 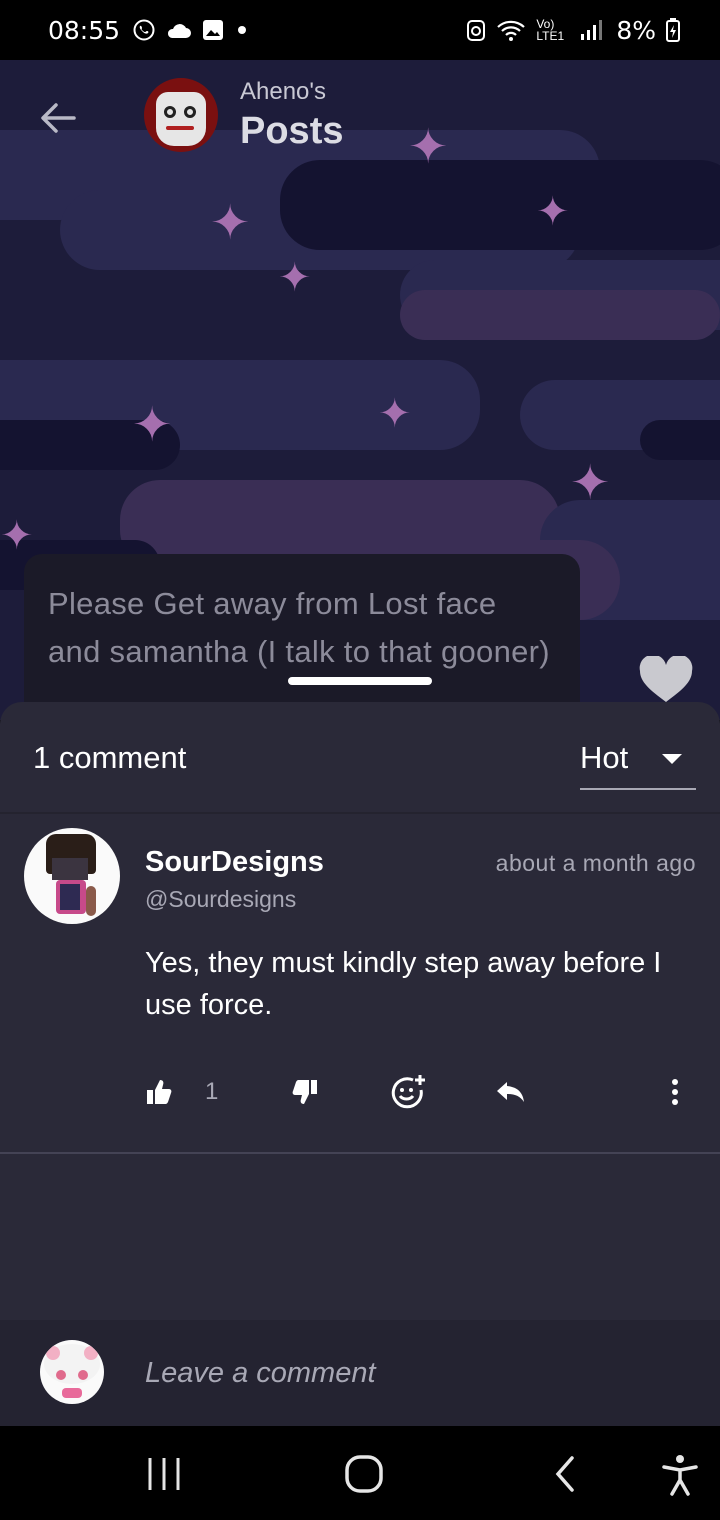 What do you see at coordinates (550, 30) in the screenshot?
I see `network-label: Vo) LTE1` at bounding box center [550, 30].